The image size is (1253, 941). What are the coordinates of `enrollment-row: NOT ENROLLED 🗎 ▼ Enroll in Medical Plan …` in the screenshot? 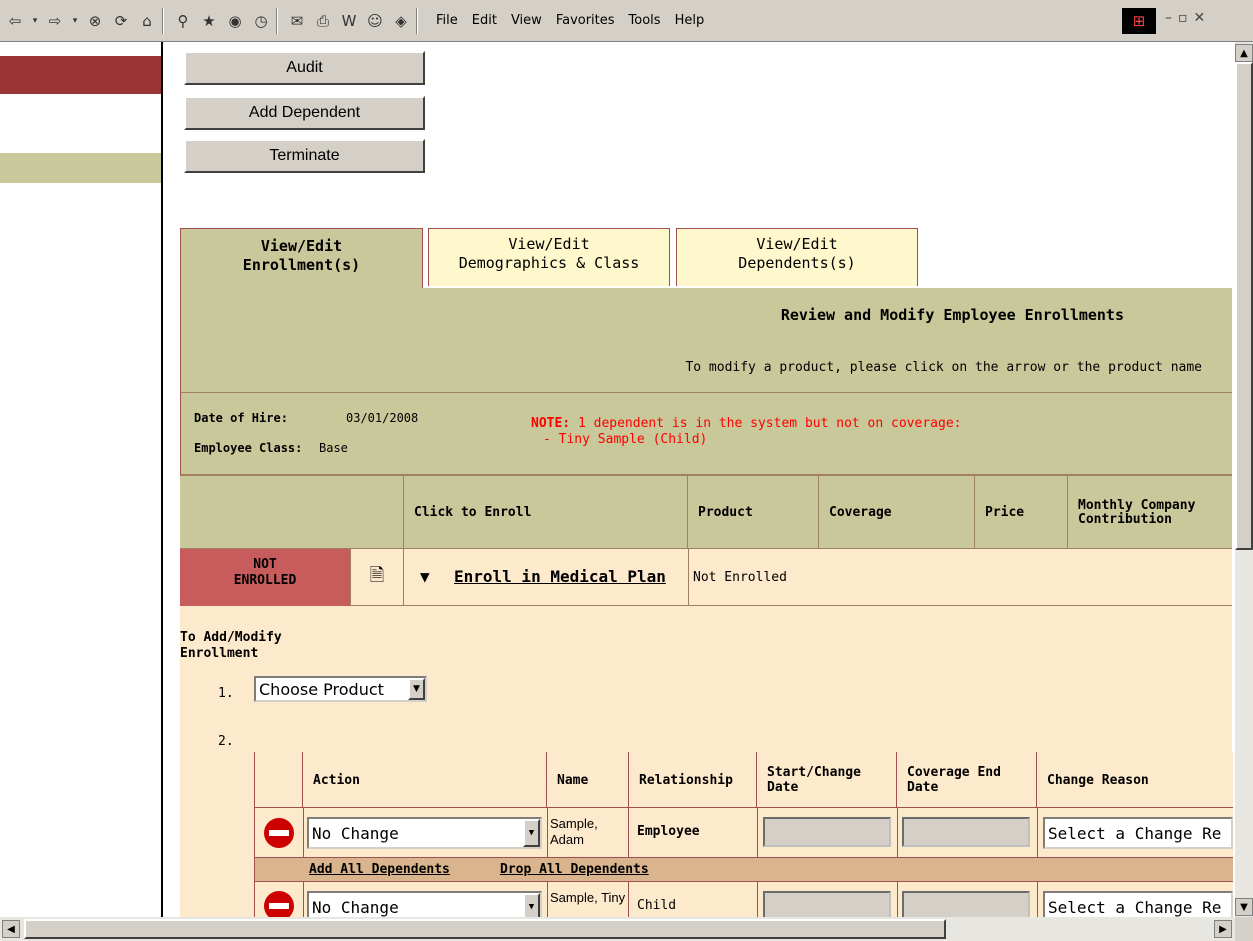 It's located at (706, 577).